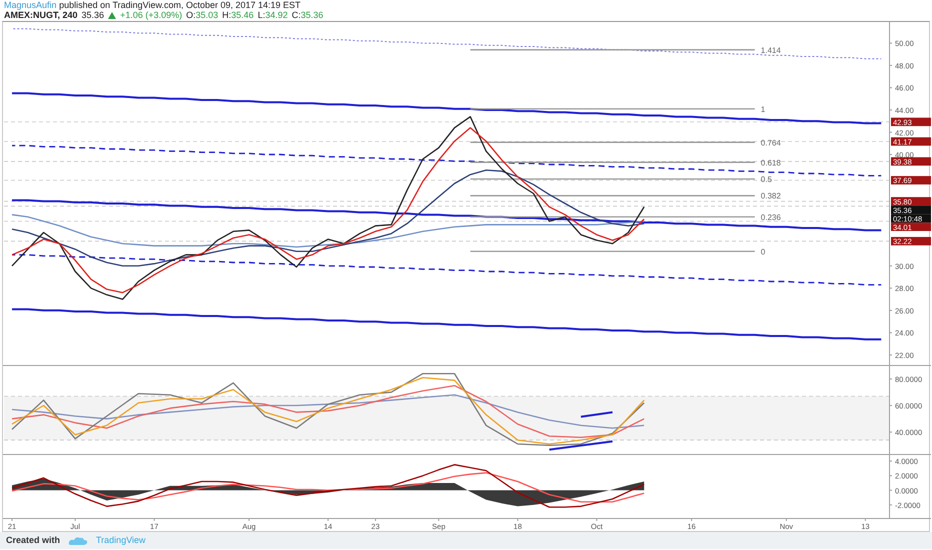 This screenshot has height=550, width=932. Describe the element at coordinates (151, 15) in the screenshot. I see `price-change: +1.06 (+3.09%)` at that location.